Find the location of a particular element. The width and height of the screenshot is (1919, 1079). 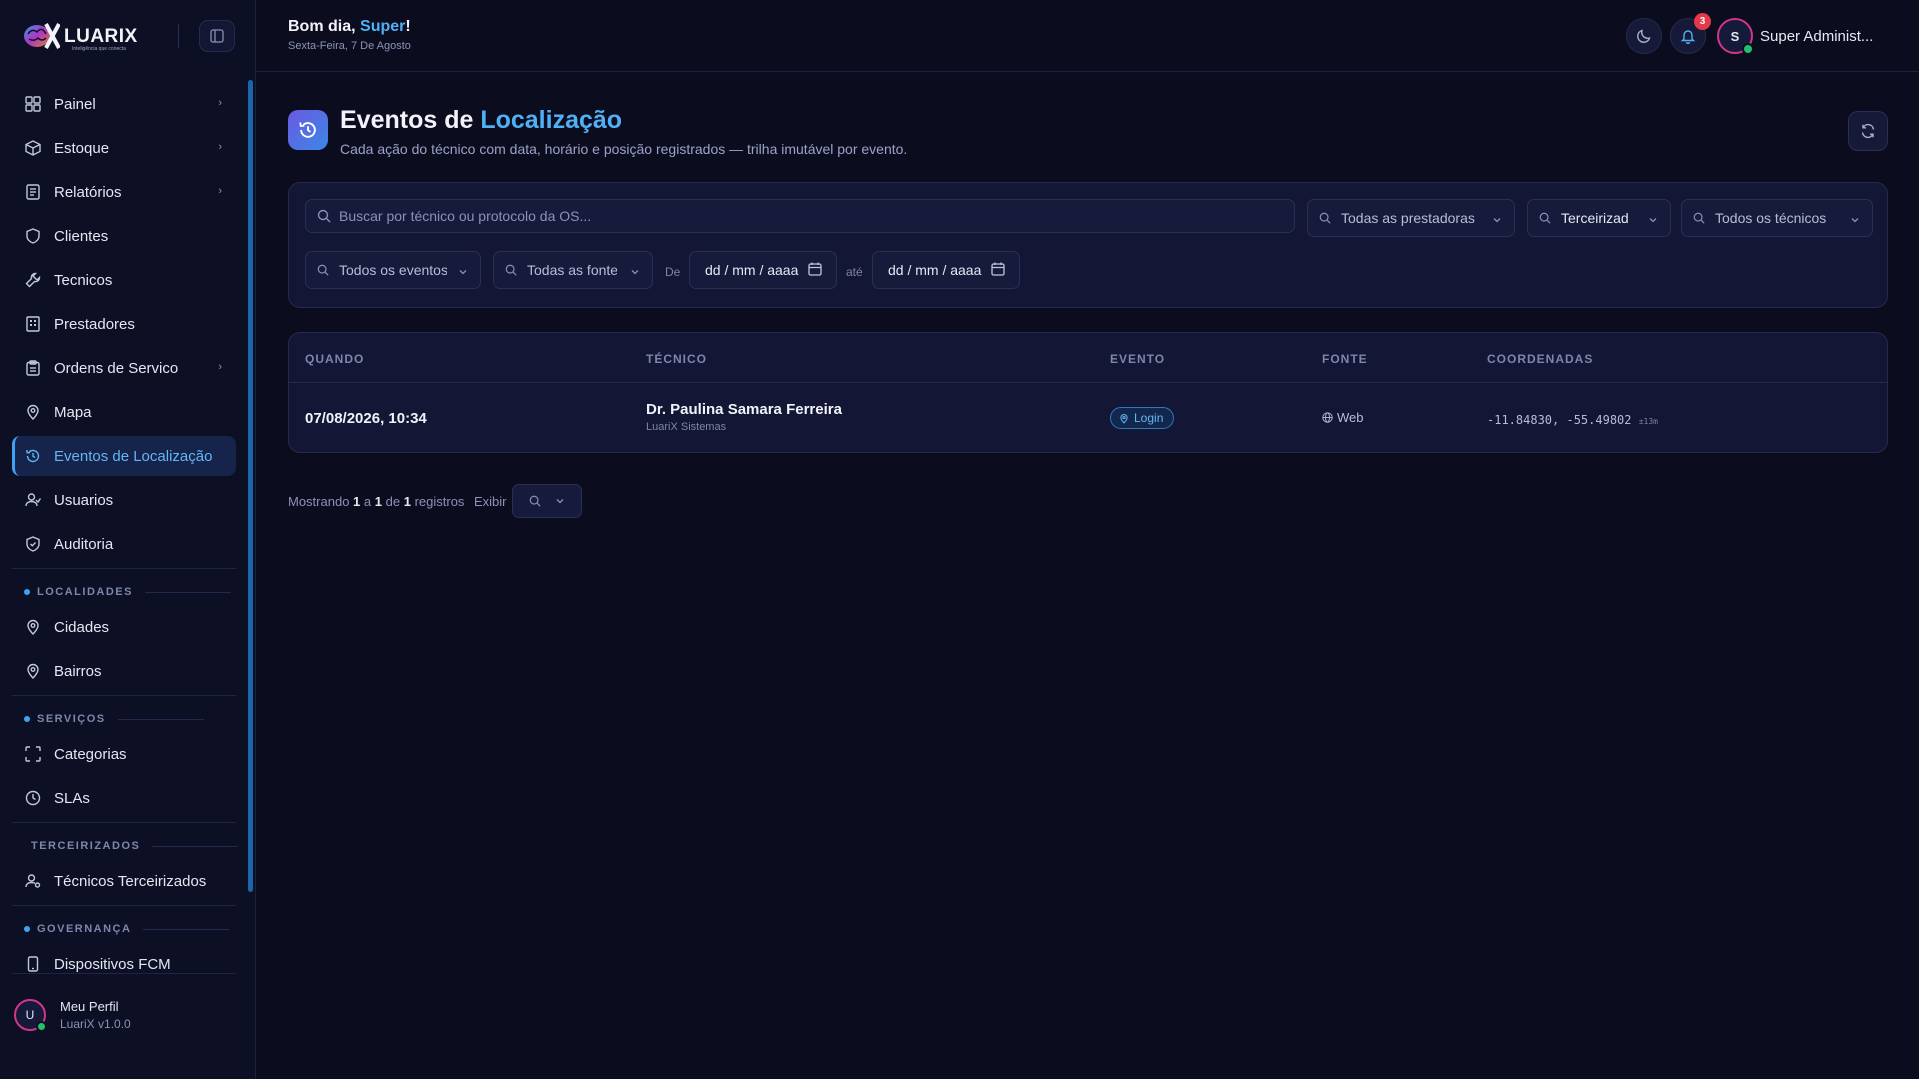

globe-icon is located at coordinates (1327, 417).